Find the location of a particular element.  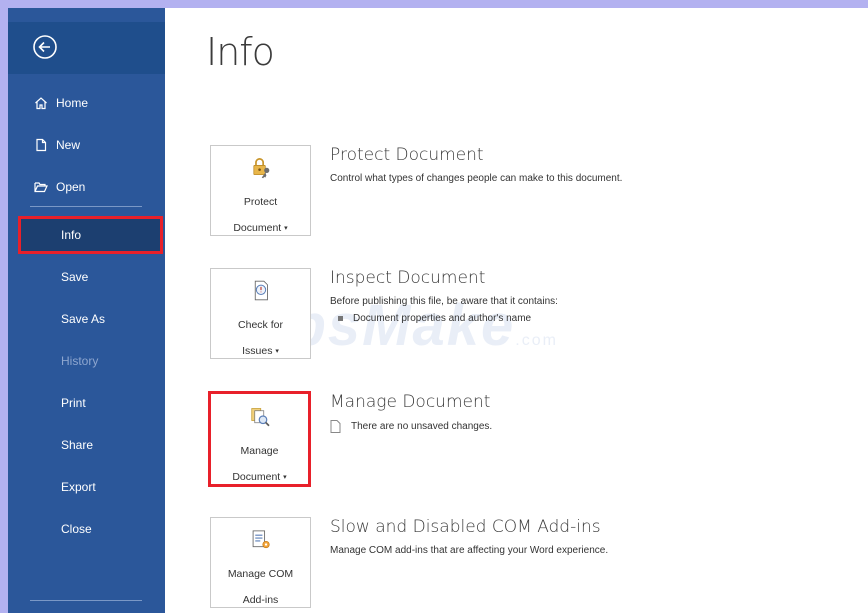

protect-document-button: Protect Document ▾ is located at coordinates (260, 190).